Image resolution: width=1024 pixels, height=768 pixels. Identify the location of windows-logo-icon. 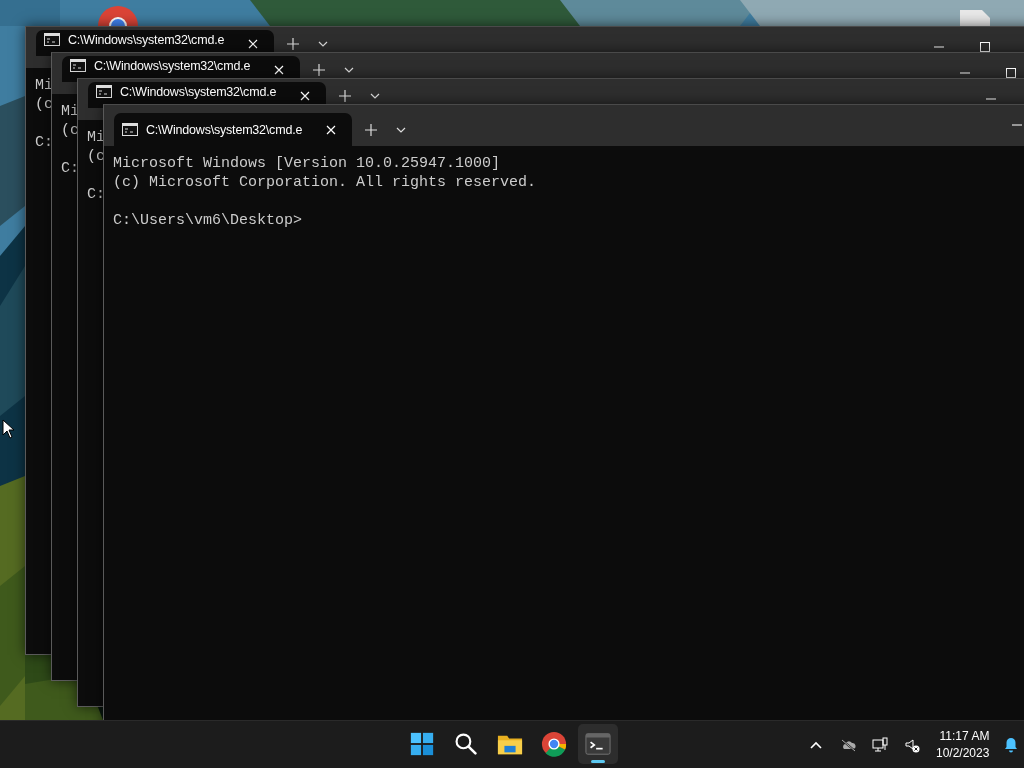
(422, 744).